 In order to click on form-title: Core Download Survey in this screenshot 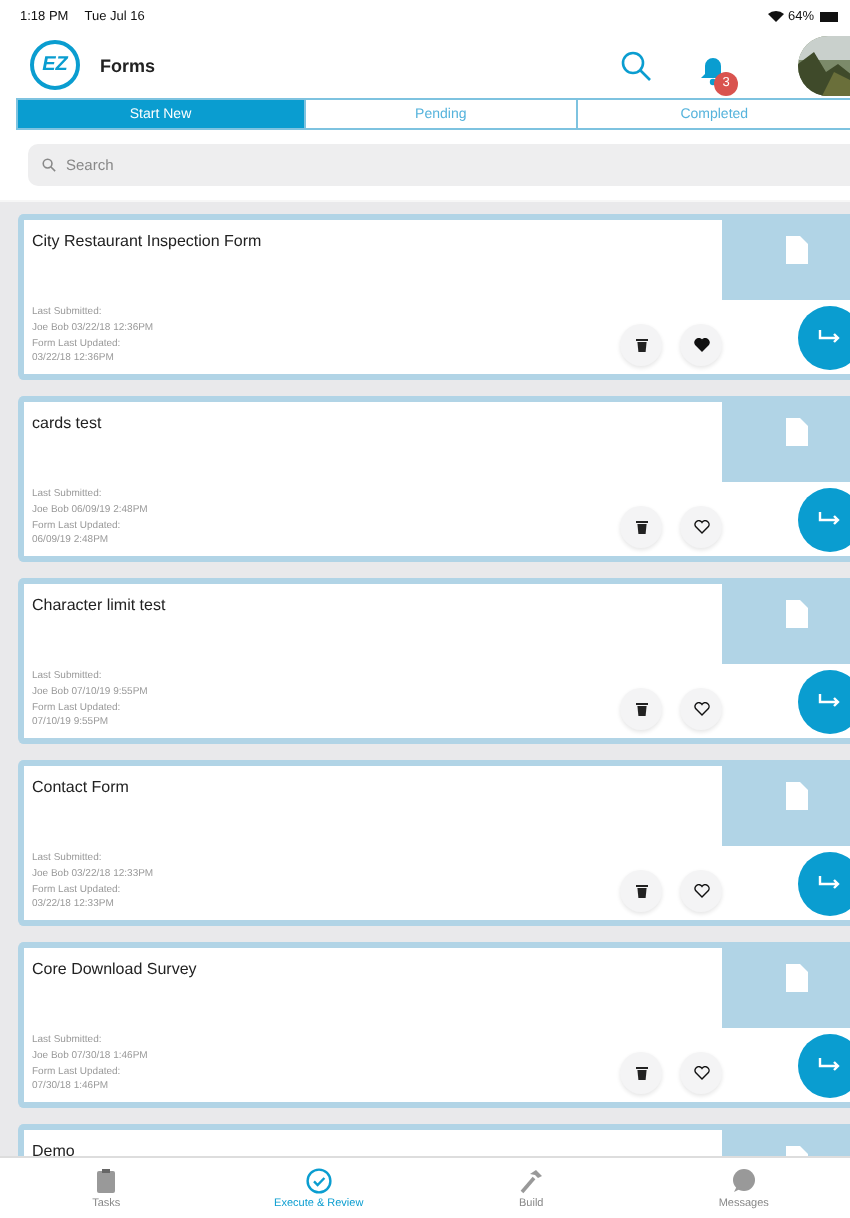, I will do `click(115, 969)`.